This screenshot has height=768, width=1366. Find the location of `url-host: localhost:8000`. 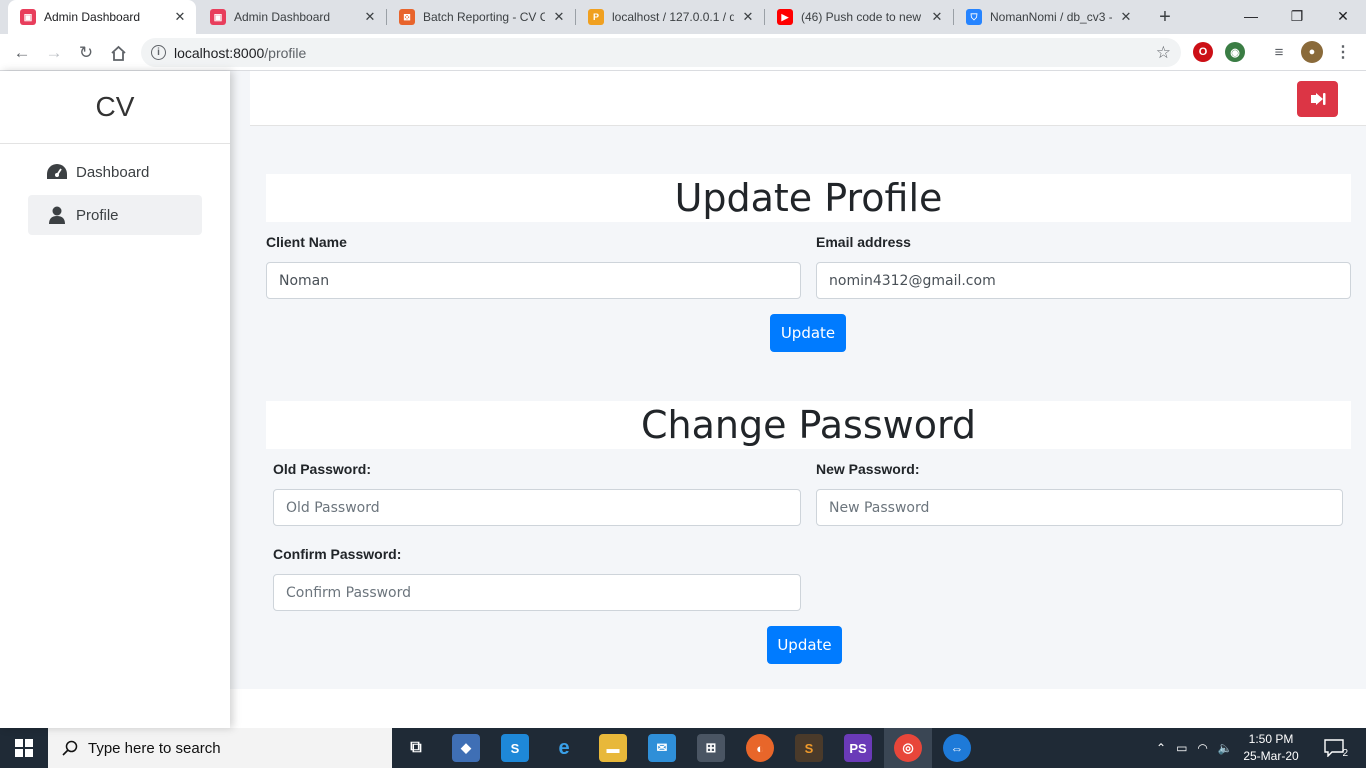

url-host: localhost:8000 is located at coordinates (219, 52).